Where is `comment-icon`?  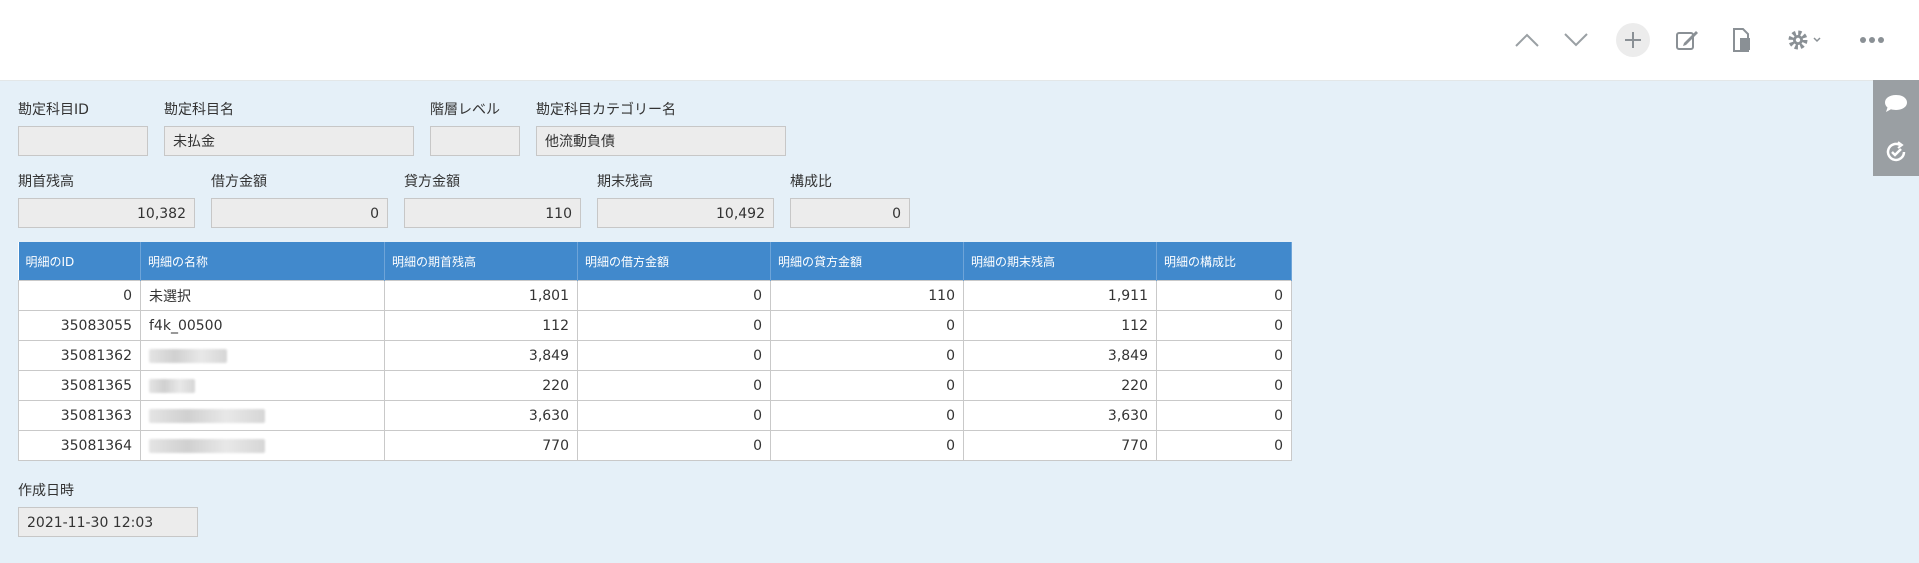 comment-icon is located at coordinates (1896, 104).